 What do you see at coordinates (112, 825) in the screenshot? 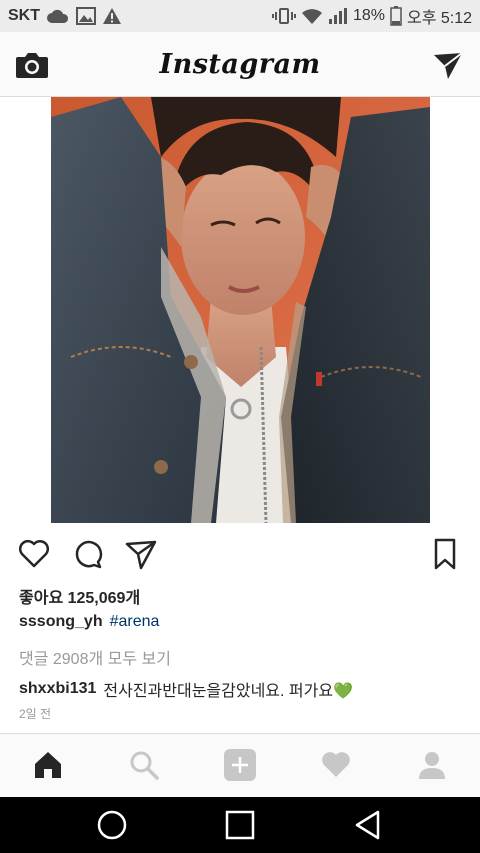
I see `home-circle-icon` at bounding box center [112, 825].